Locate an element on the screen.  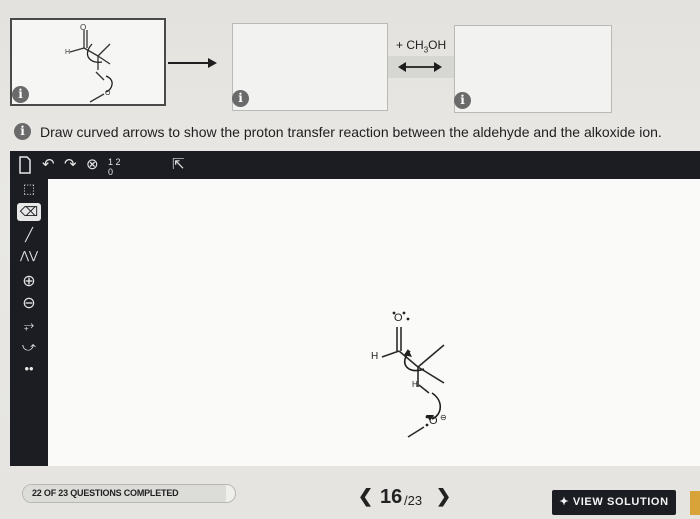
molecule-structure is located at coordinates (413, 374).